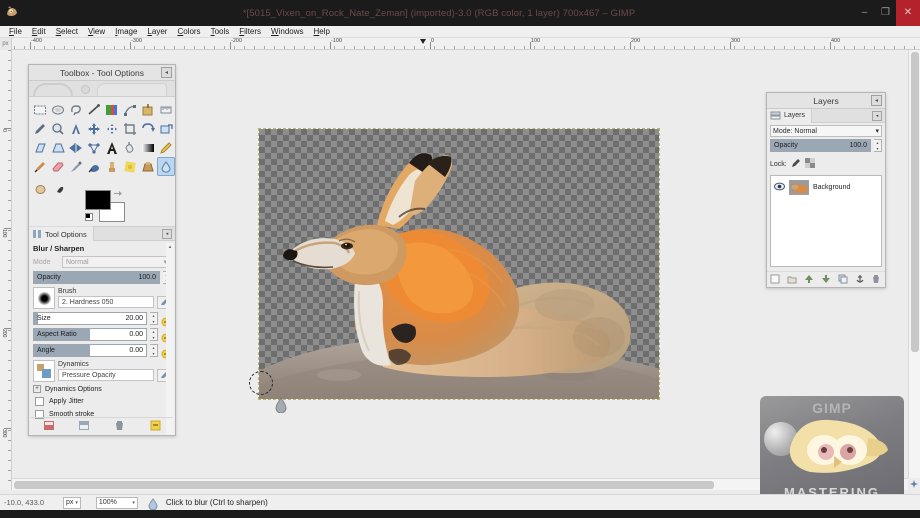 This screenshot has width=920, height=518. What do you see at coordinates (67, 32) in the screenshot?
I see `menu-item-select: Select` at bounding box center [67, 32].